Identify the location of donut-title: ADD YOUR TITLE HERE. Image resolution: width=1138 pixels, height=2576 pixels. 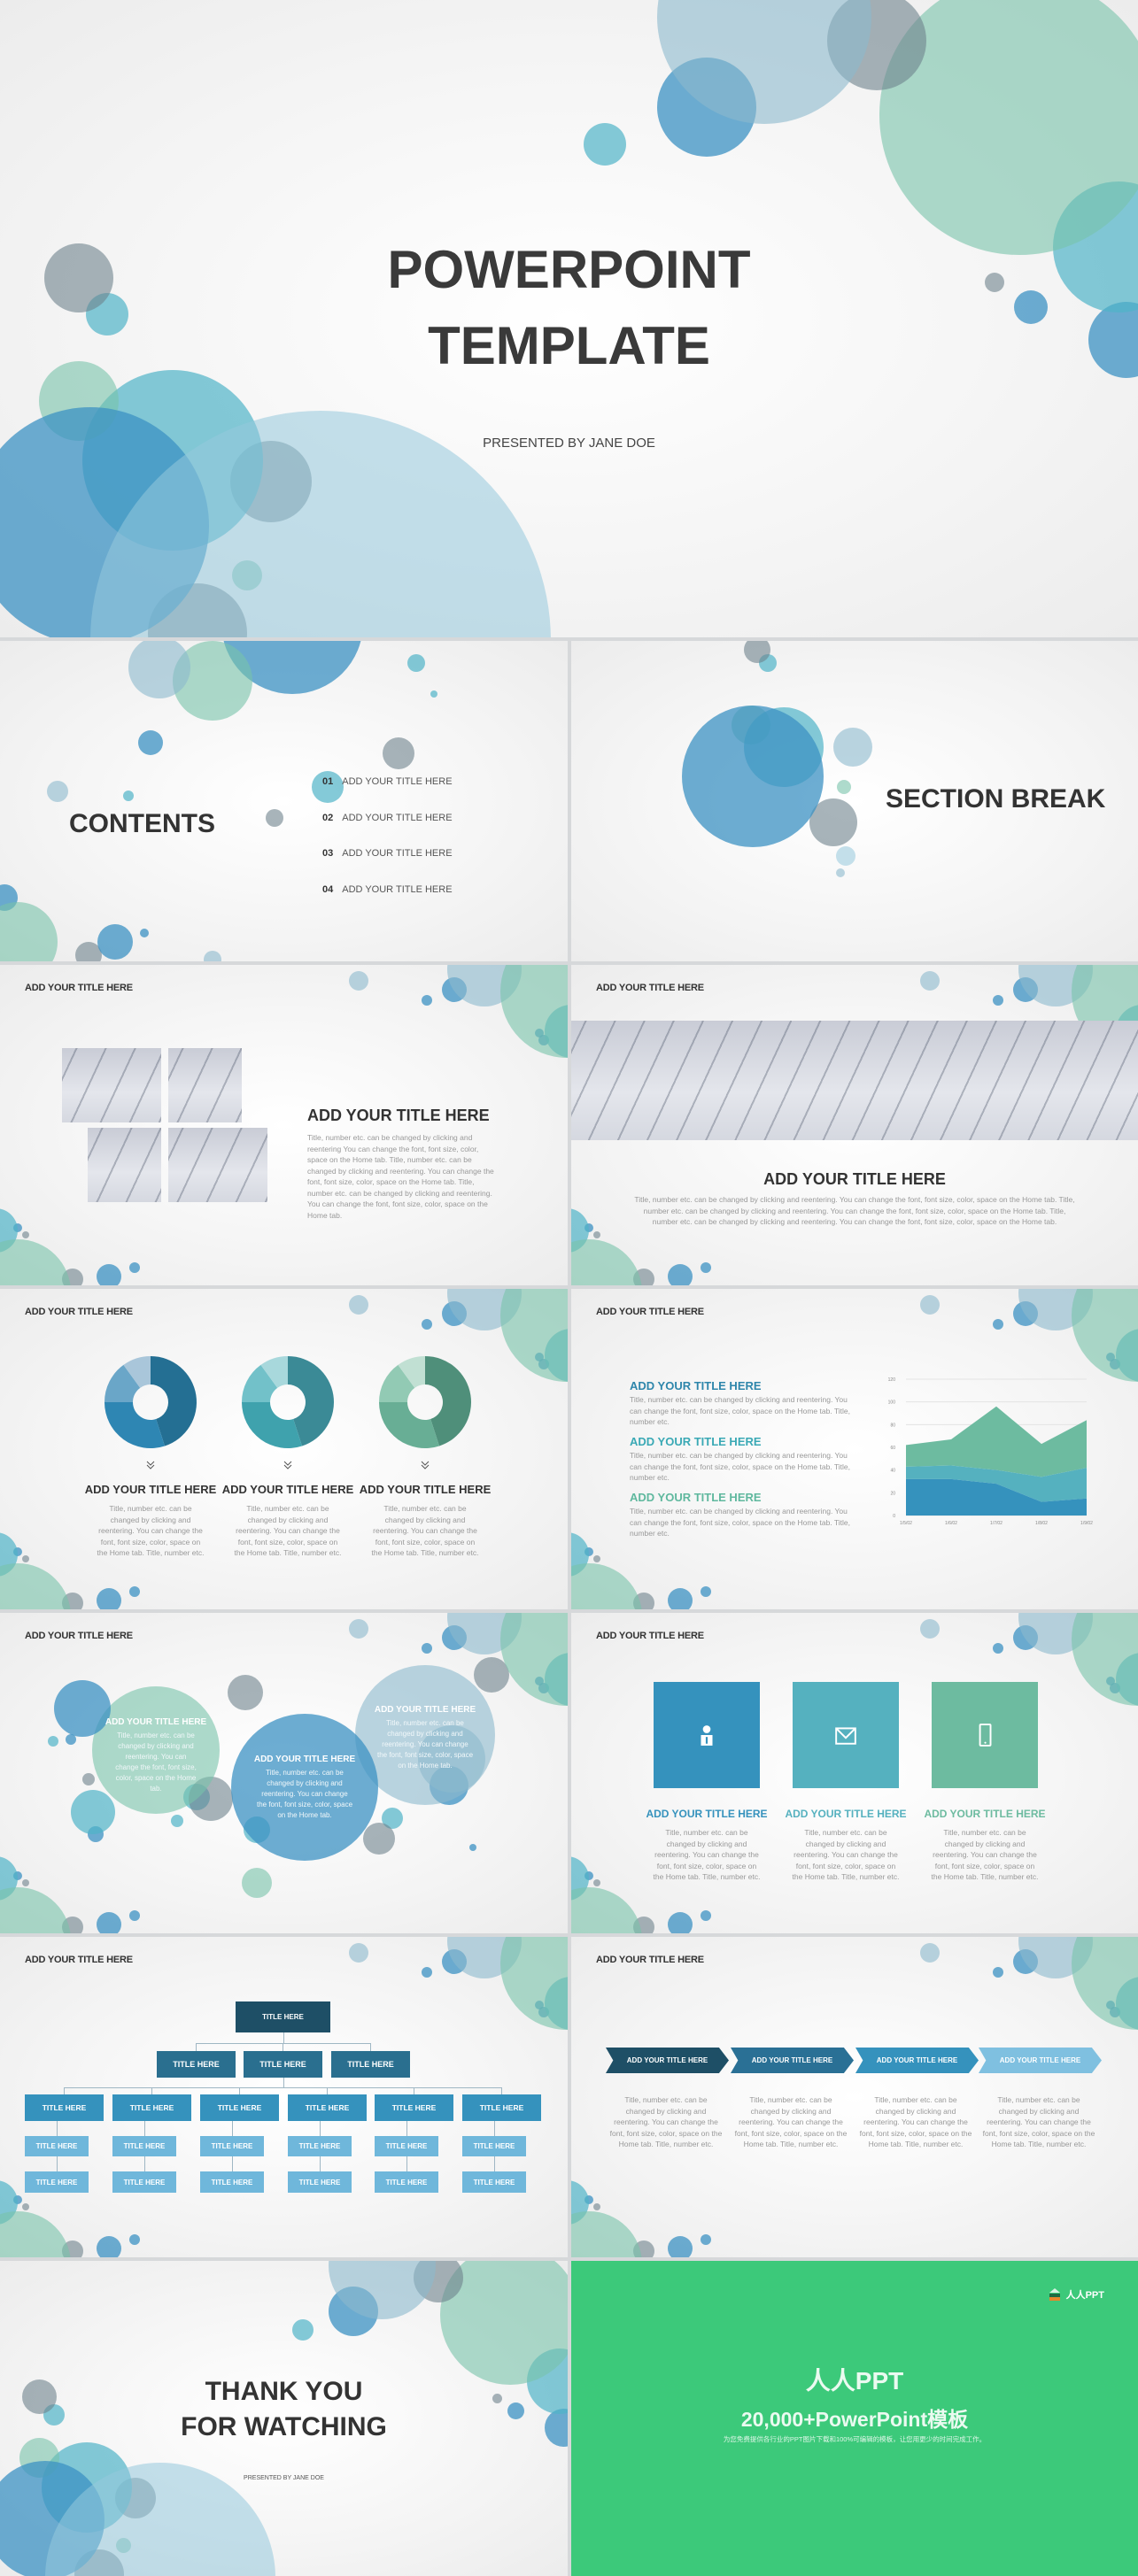
(150, 1489).